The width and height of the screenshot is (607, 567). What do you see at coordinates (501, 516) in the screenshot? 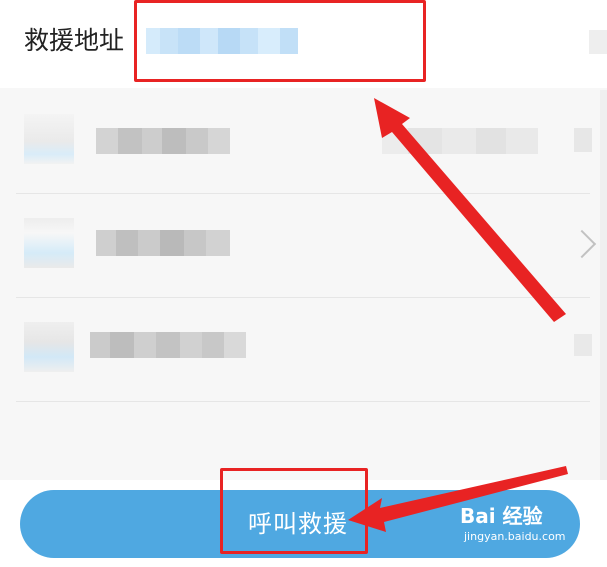
I see `watermark-brand: Bai 经验` at bounding box center [501, 516].